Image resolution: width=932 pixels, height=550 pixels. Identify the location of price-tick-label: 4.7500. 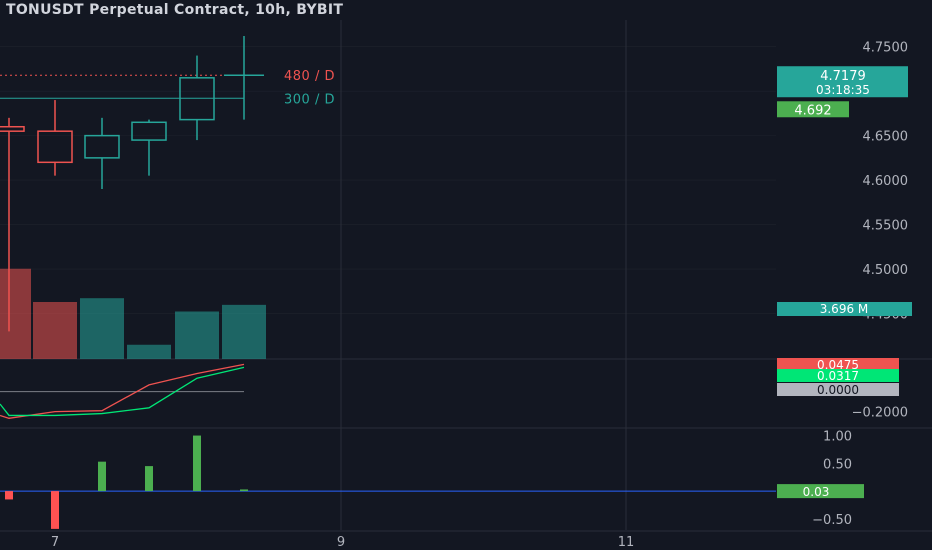
(886, 48).